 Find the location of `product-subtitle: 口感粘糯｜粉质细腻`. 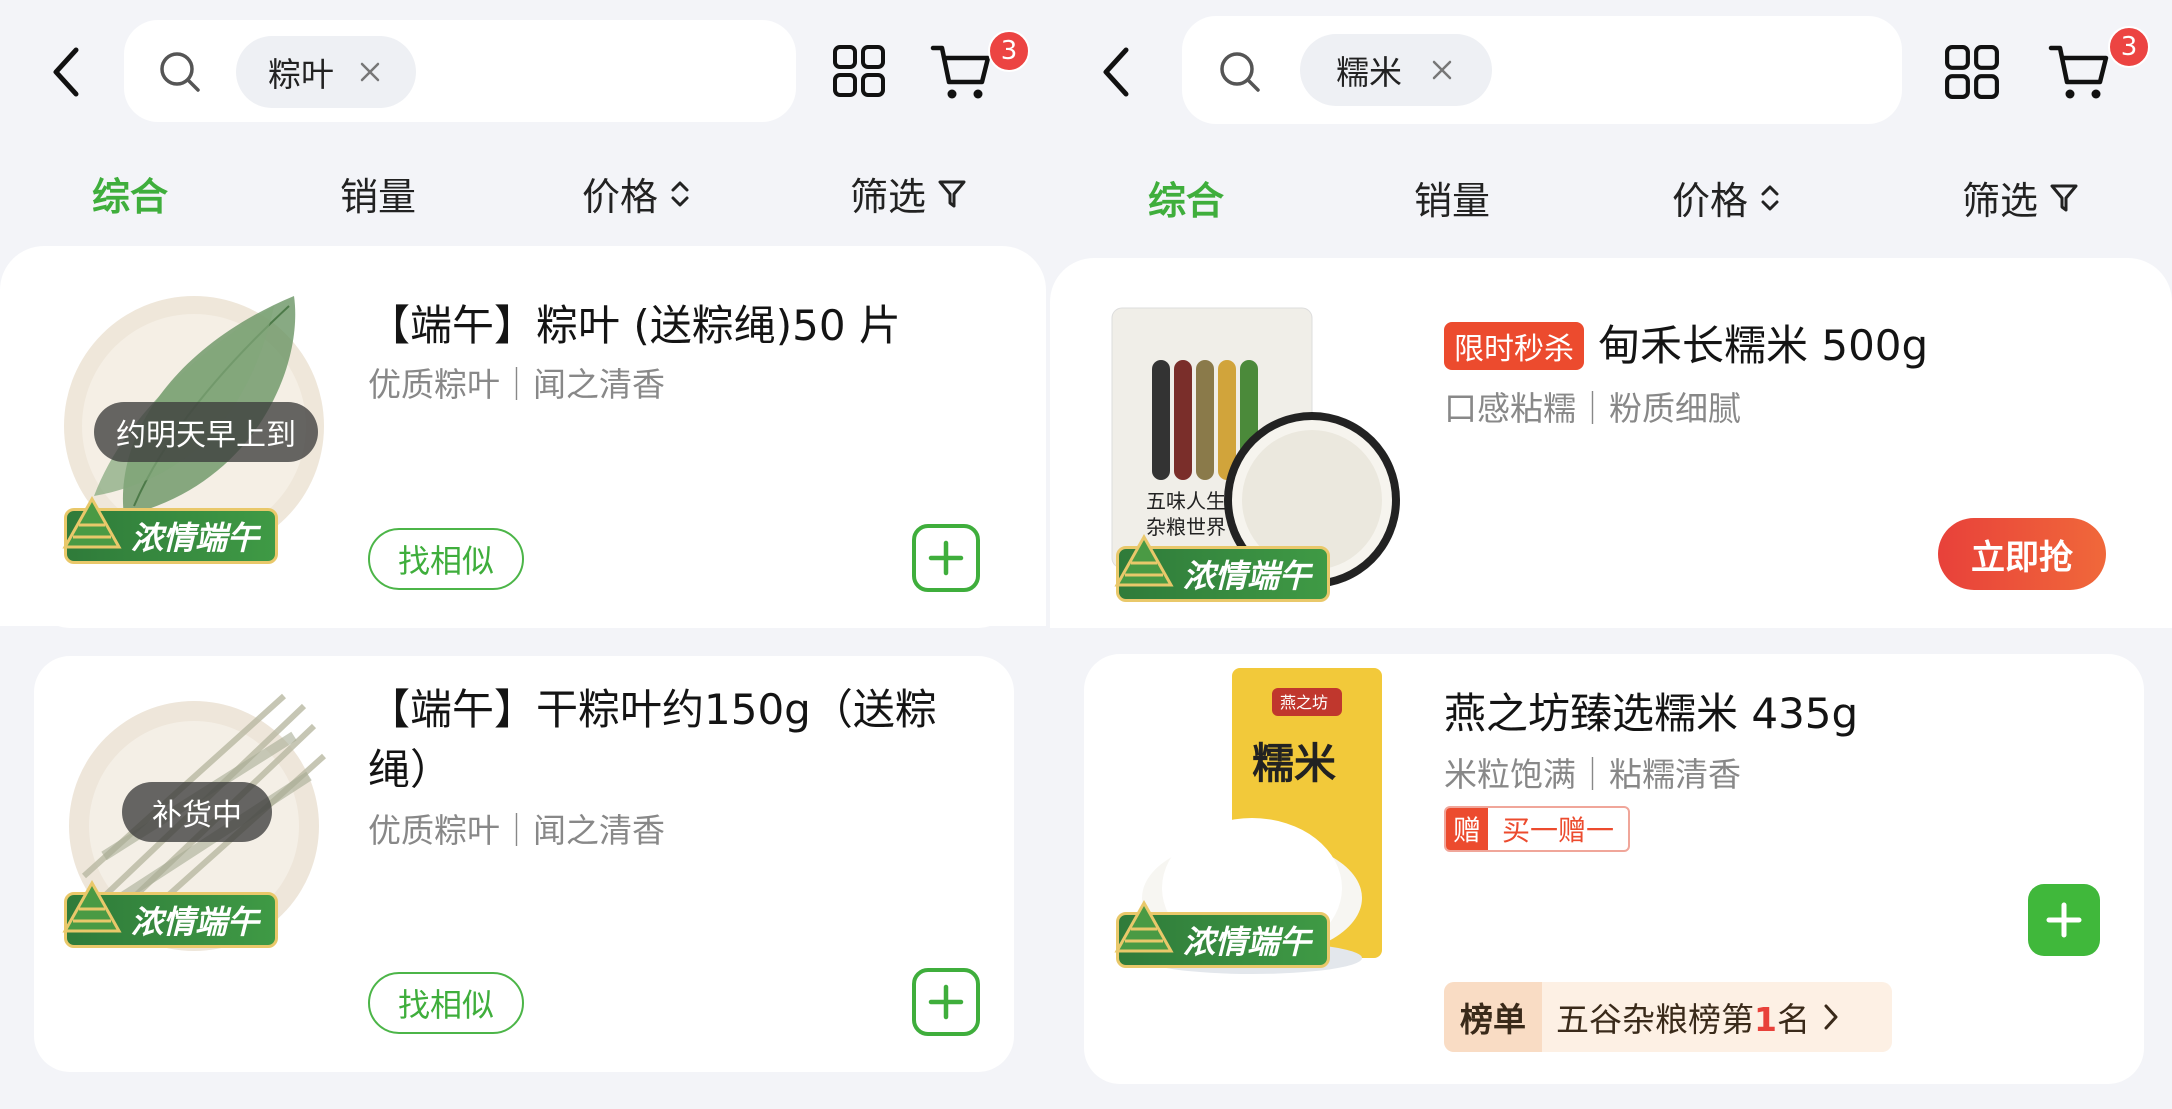

product-subtitle: 口感粘糯｜粉质细腻 is located at coordinates (1592, 408).